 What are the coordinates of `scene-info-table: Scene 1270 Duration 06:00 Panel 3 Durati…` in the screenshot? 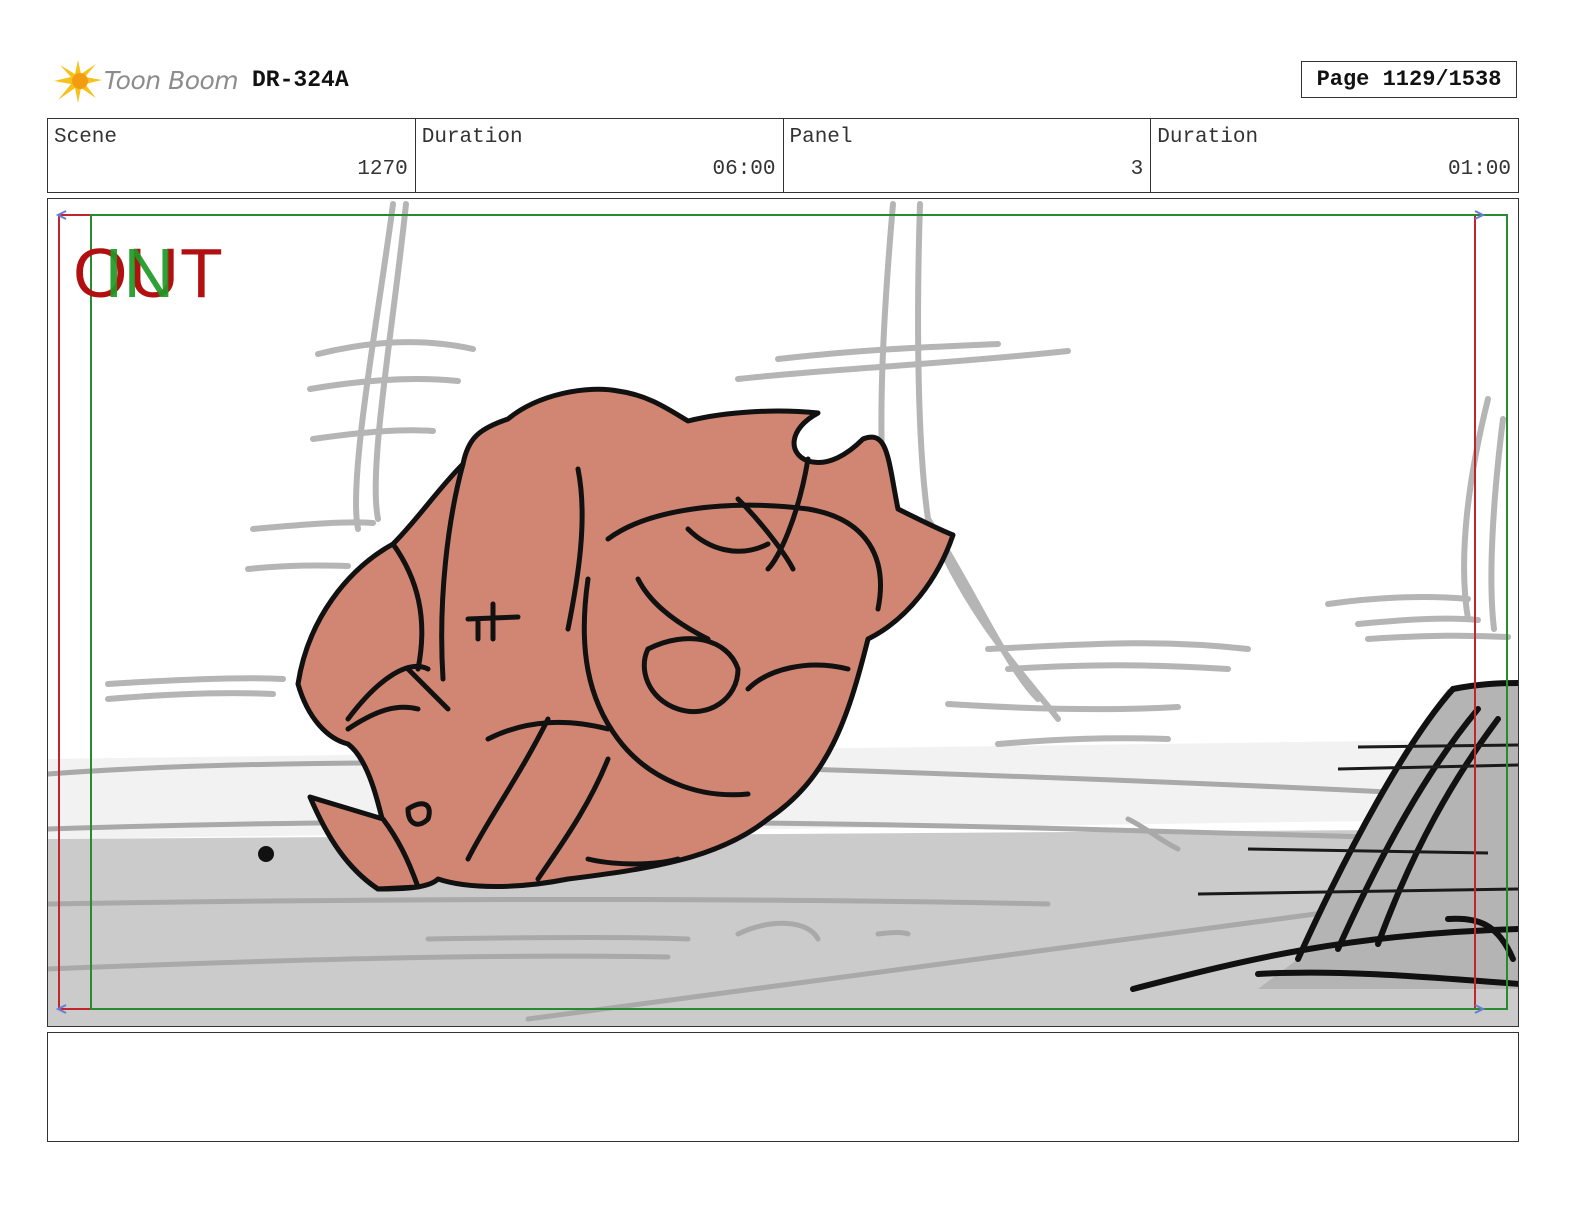 It's located at (783, 155).